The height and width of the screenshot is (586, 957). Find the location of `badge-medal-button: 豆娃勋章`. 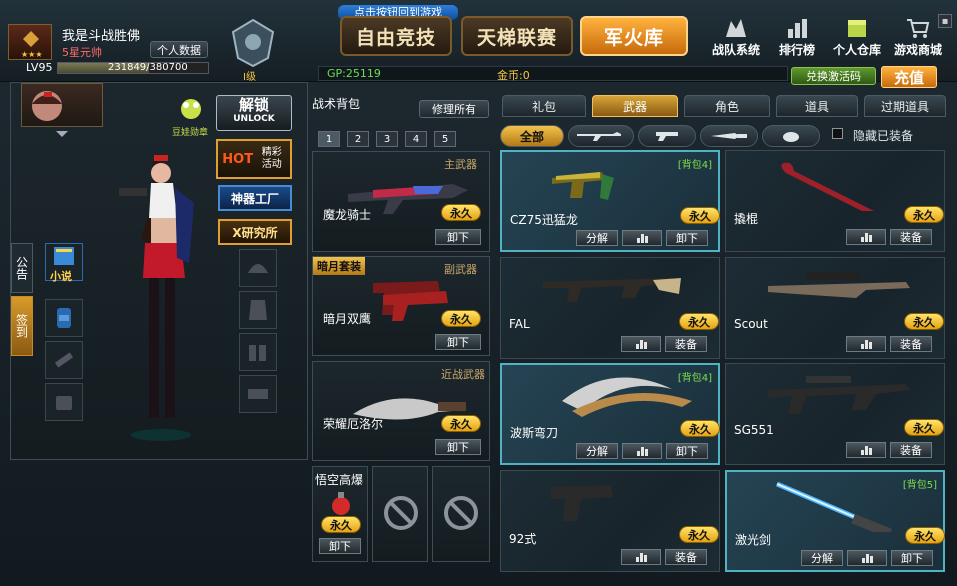

badge-medal-button: 豆娃勋章 is located at coordinates (191, 116).